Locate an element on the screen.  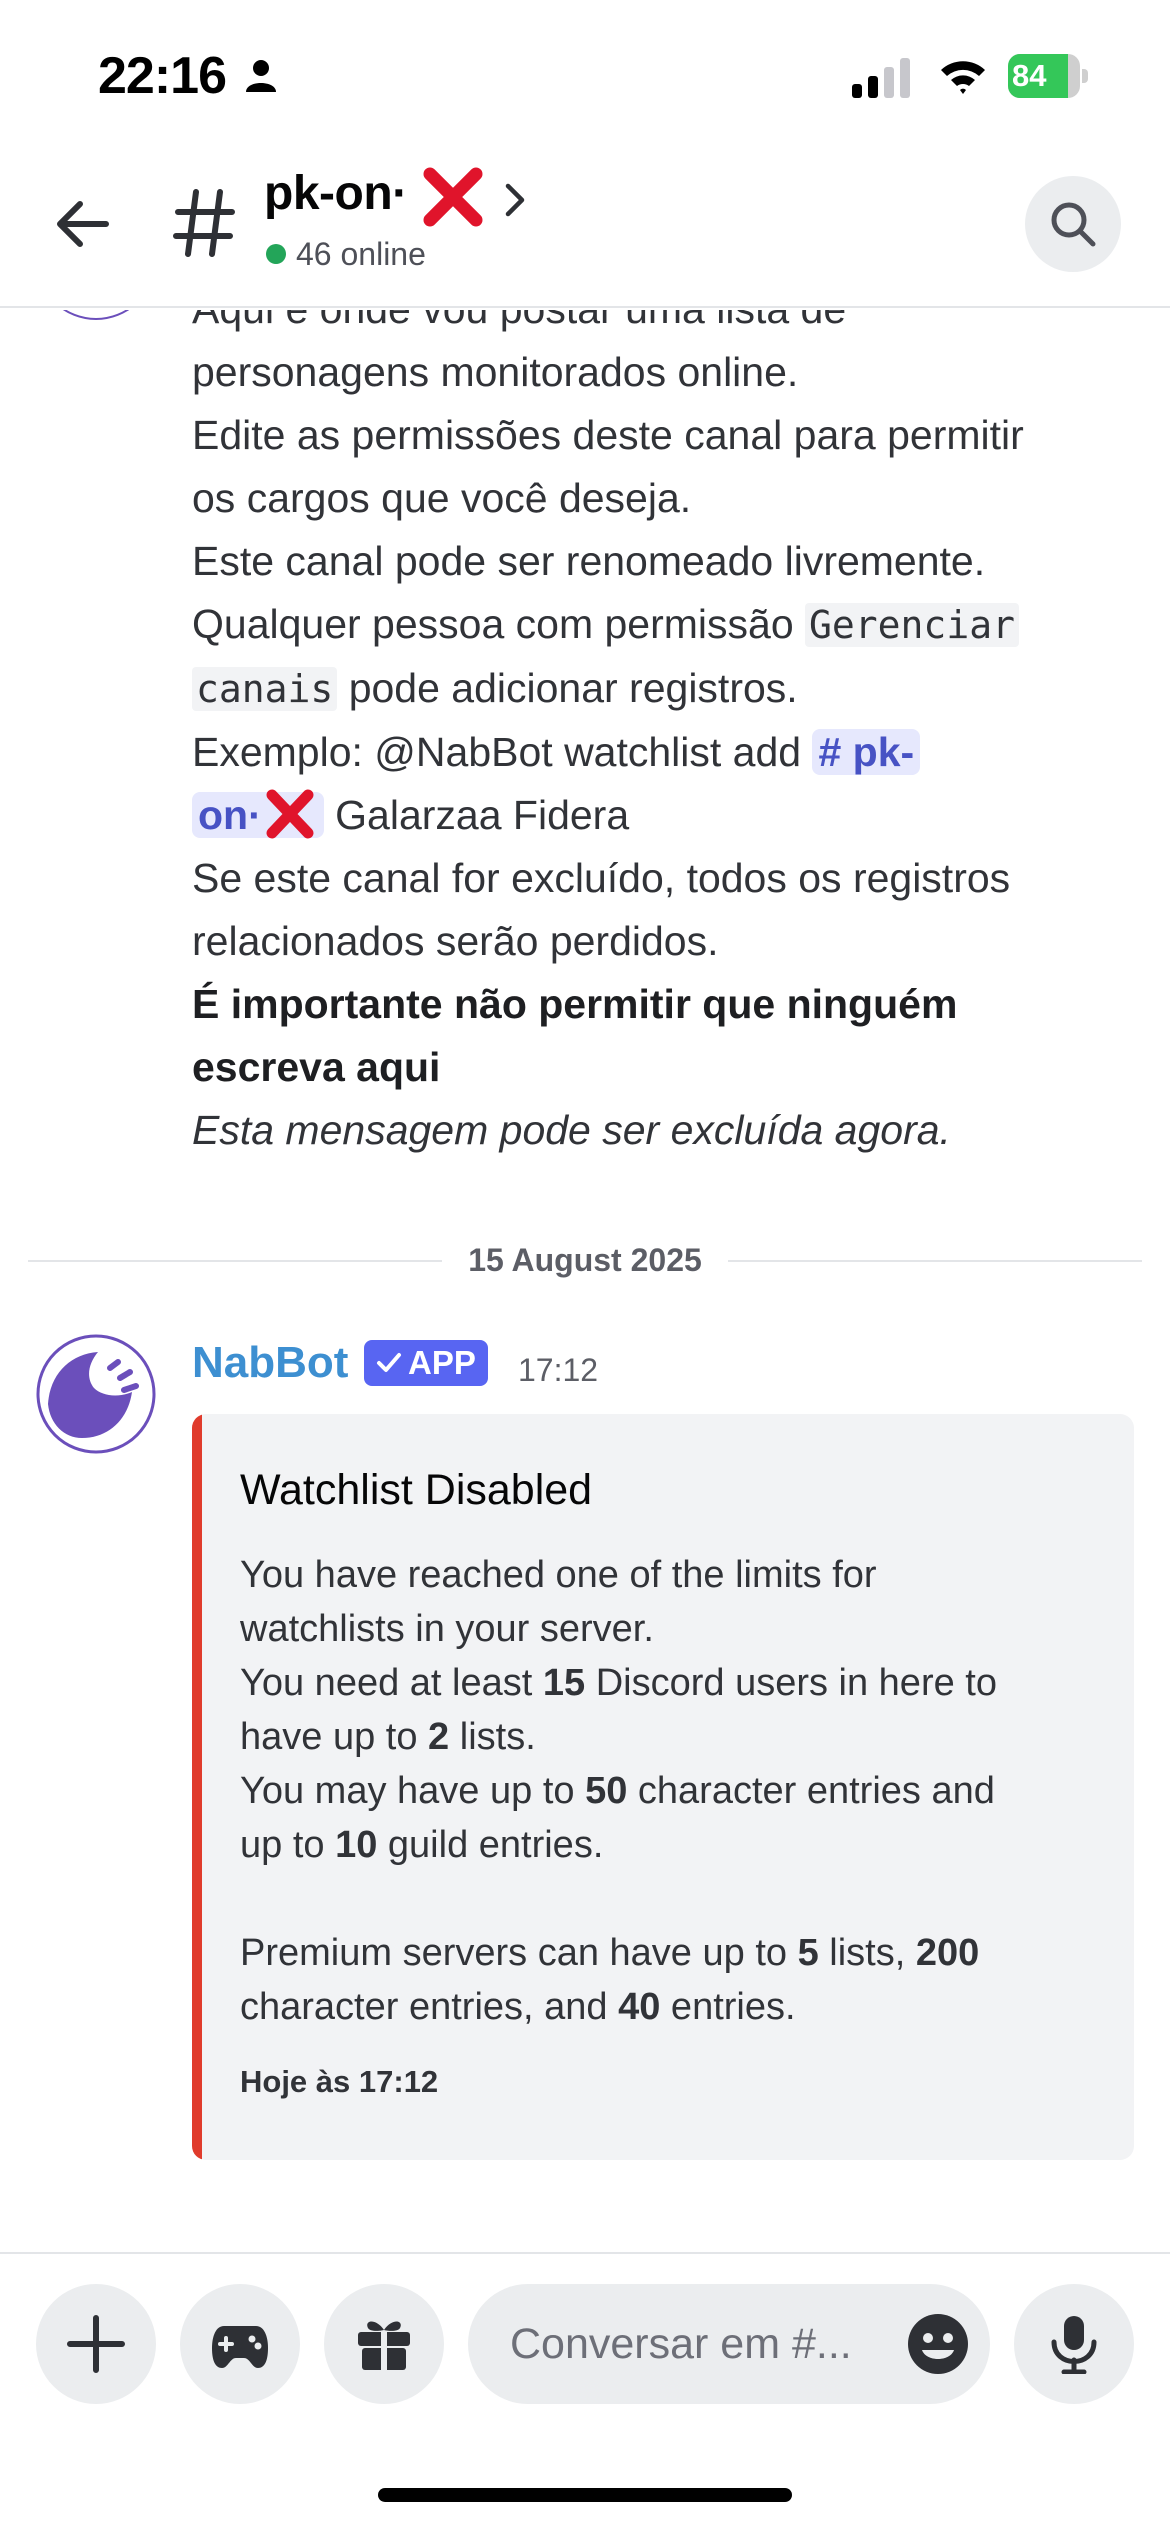
embed-text: Premium servers can have up to is located at coordinates (519, 1953).